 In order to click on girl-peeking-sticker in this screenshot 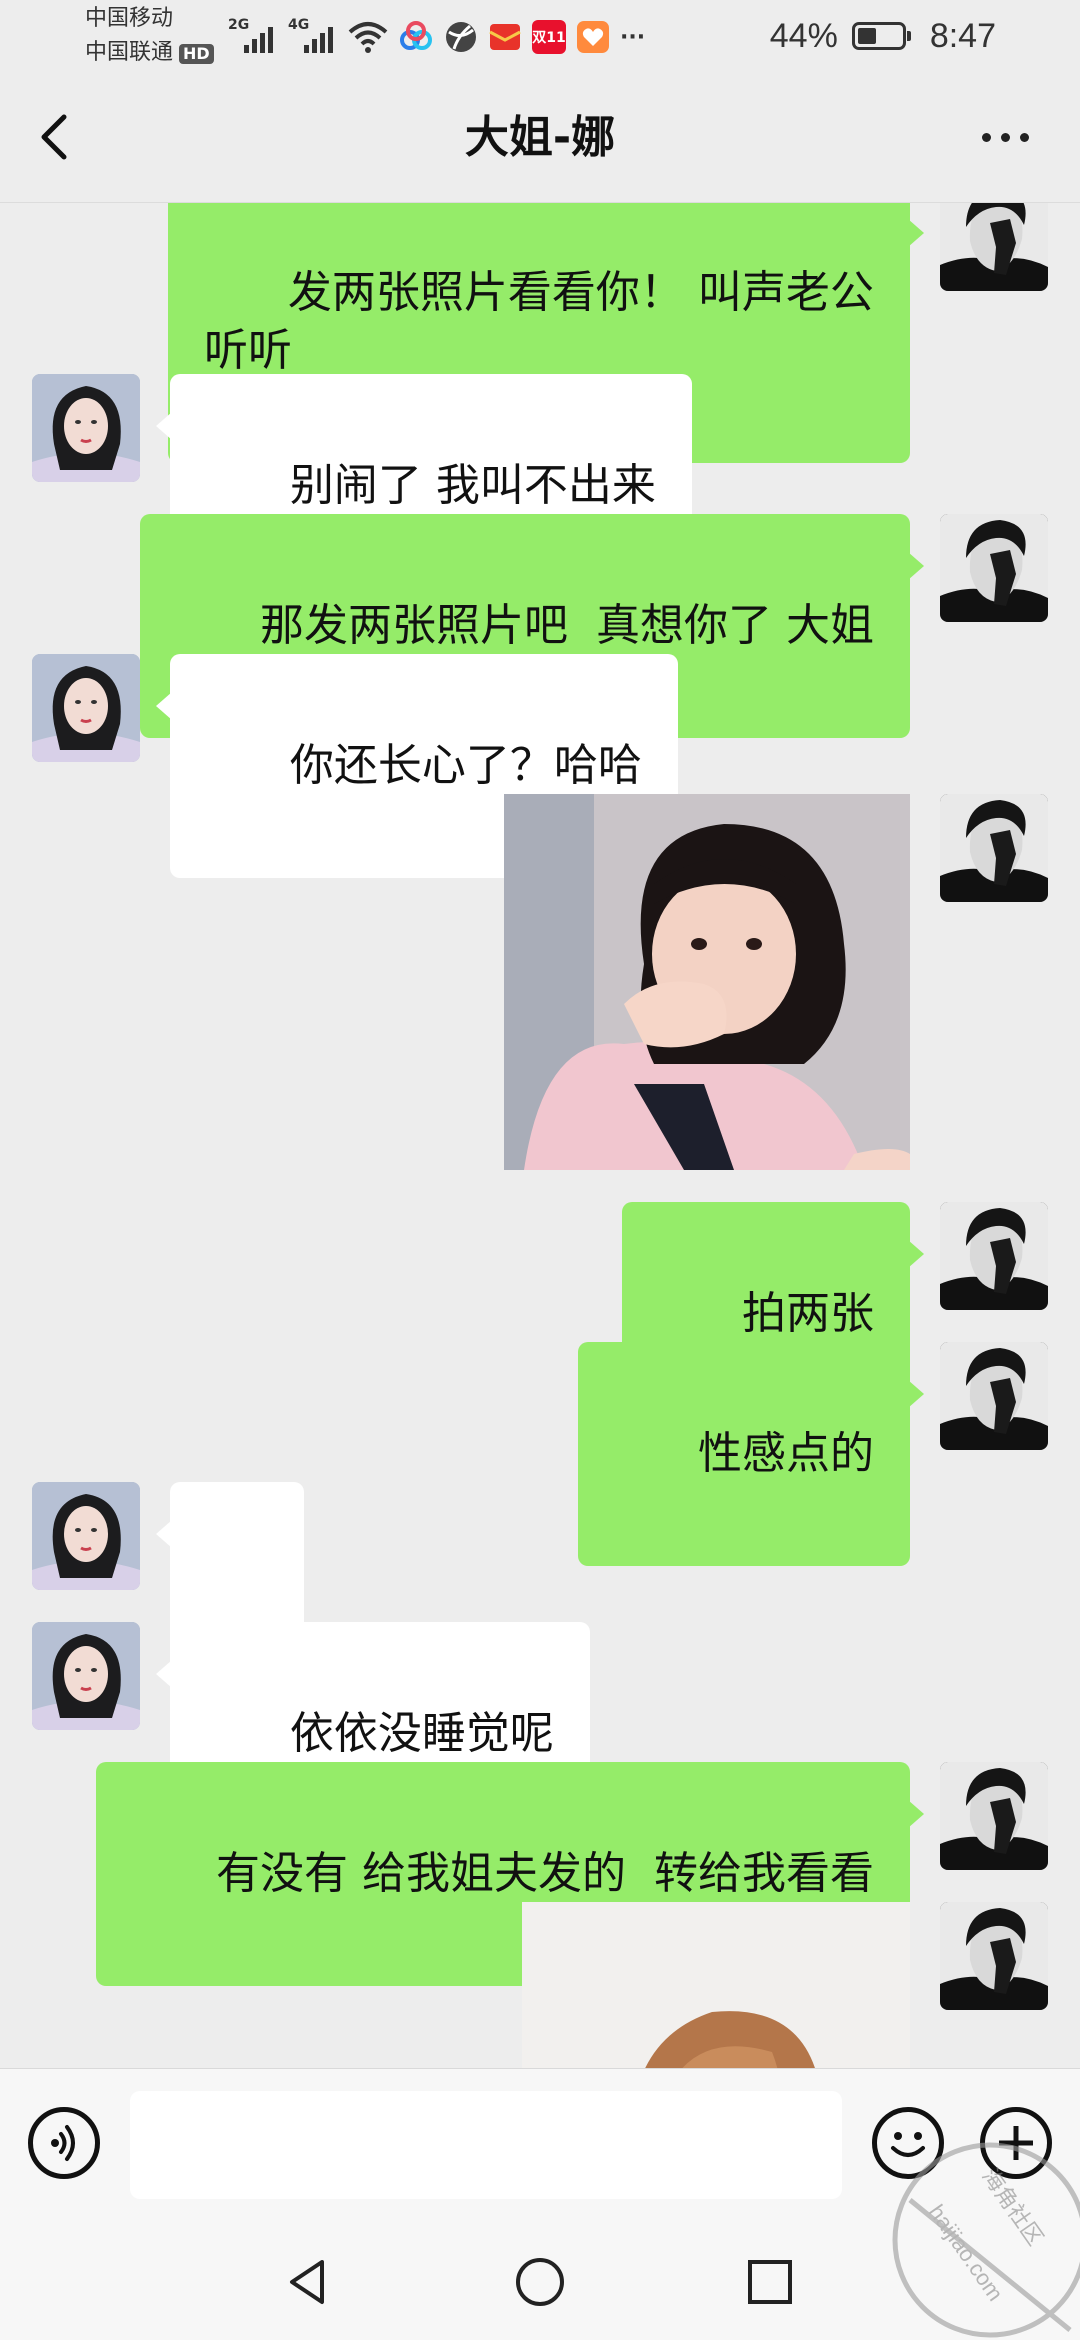, I will do `click(716, 1985)`.